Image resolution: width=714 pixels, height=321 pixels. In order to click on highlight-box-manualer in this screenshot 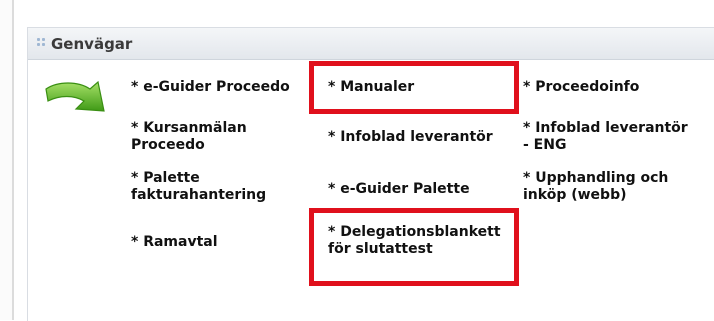, I will do `click(414, 87)`.